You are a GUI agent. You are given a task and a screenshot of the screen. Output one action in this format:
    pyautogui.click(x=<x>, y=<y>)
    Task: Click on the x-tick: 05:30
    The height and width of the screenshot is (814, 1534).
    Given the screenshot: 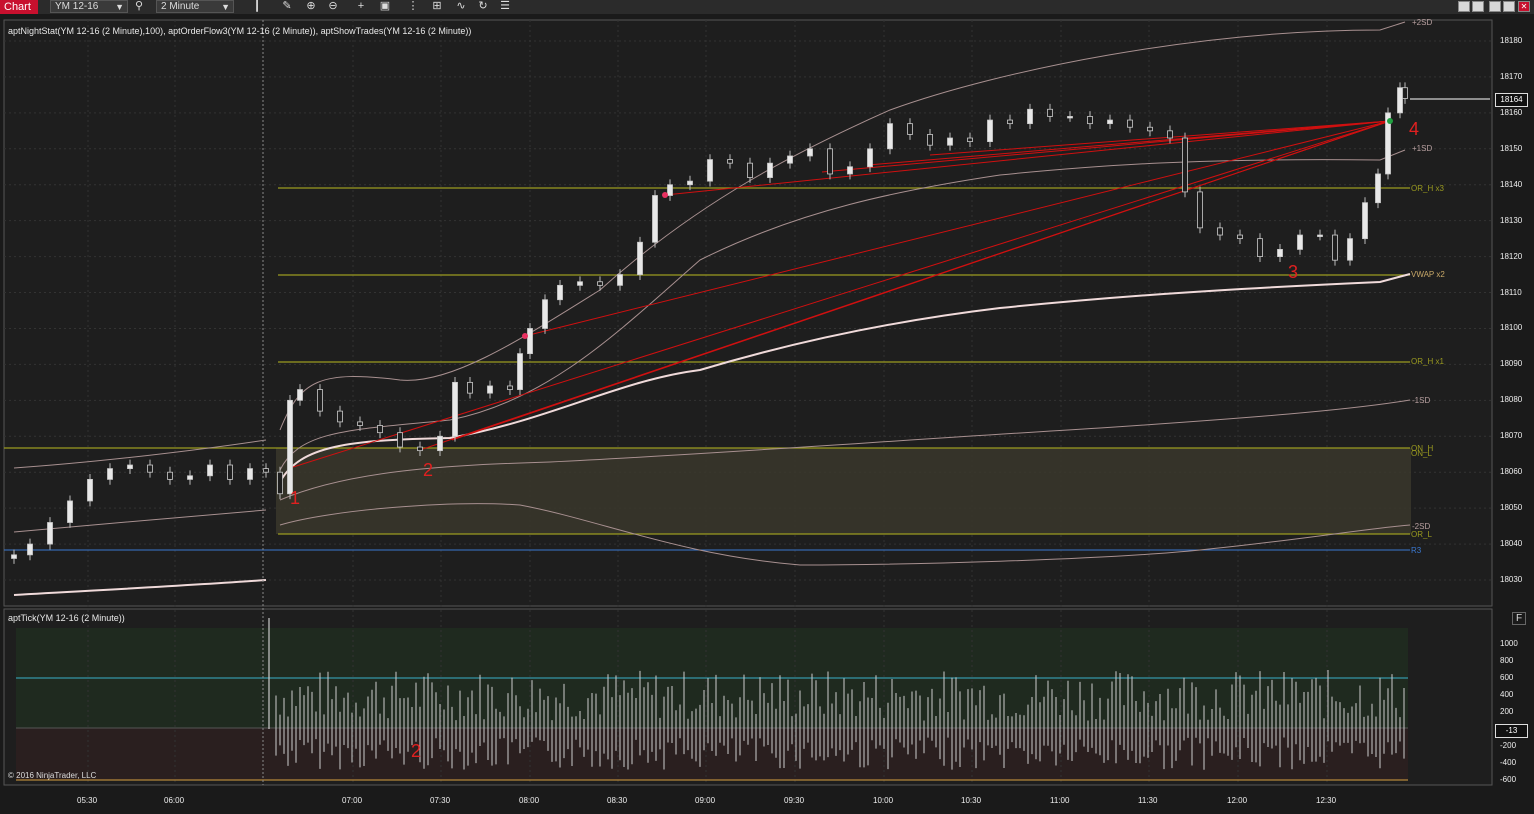 What is the action you would take?
    pyautogui.click(x=87, y=800)
    